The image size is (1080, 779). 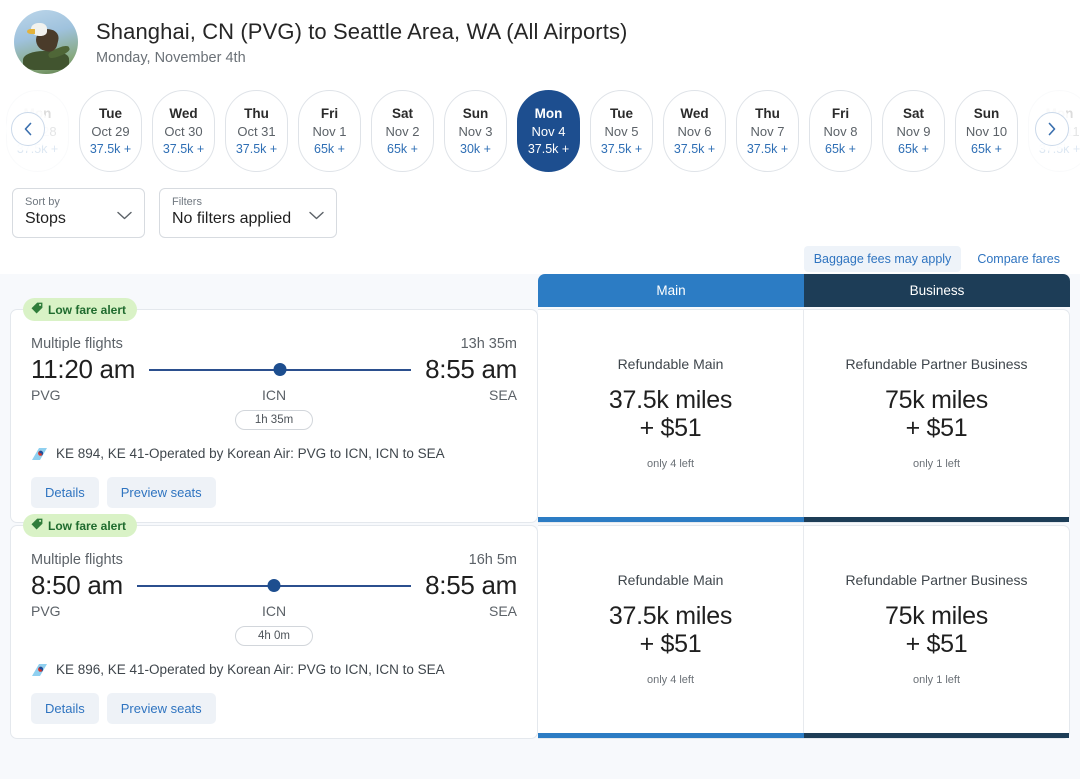 I want to click on date-chip-date: Oct 31, so click(x=256, y=131).